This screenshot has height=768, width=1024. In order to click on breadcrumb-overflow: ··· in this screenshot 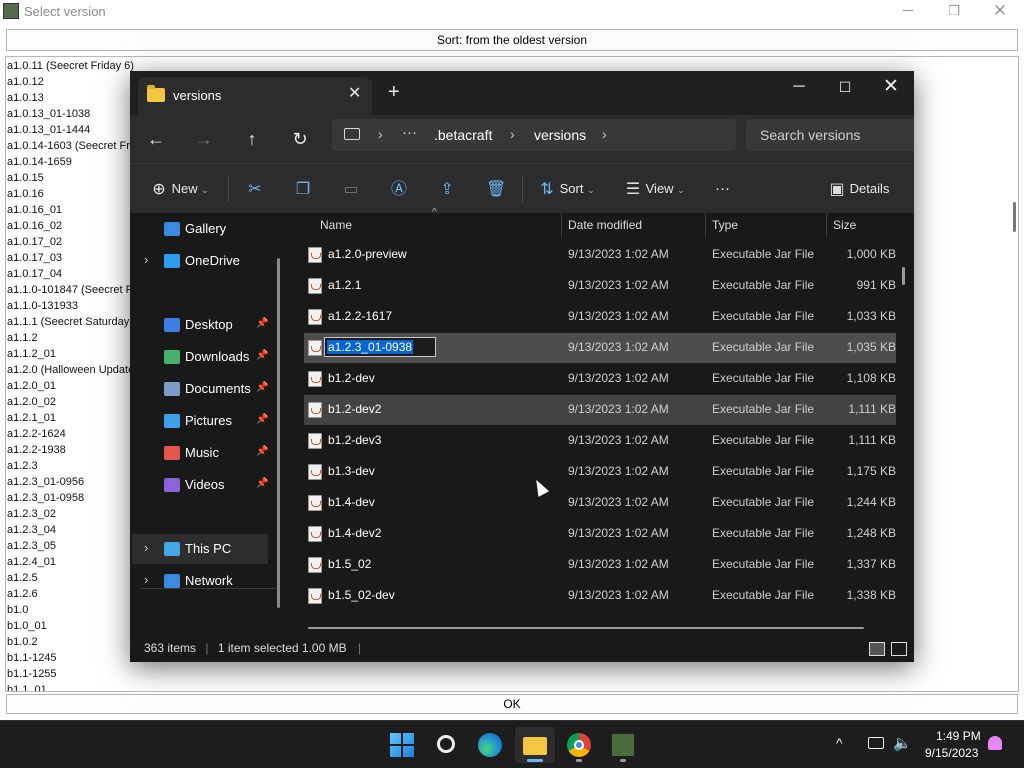, I will do `click(409, 132)`.